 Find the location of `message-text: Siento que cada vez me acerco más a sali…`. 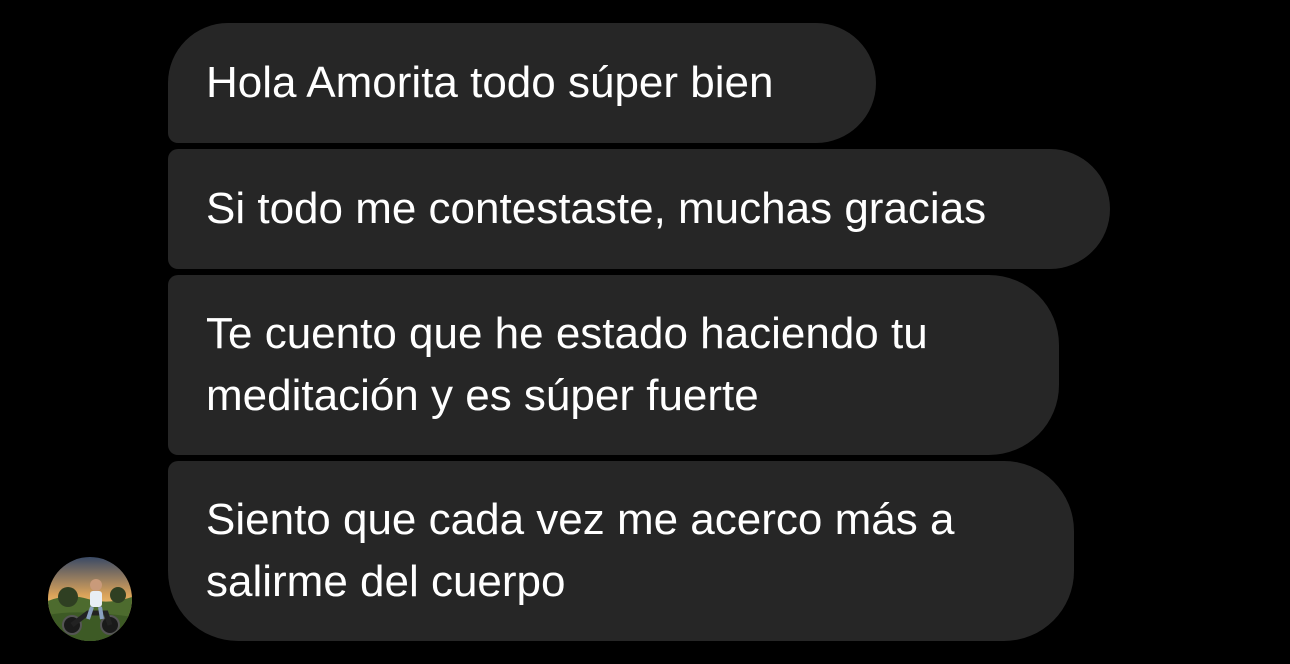

message-text: Siento que cada vez me acerco más a sali… is located at coordinates (580, 550).